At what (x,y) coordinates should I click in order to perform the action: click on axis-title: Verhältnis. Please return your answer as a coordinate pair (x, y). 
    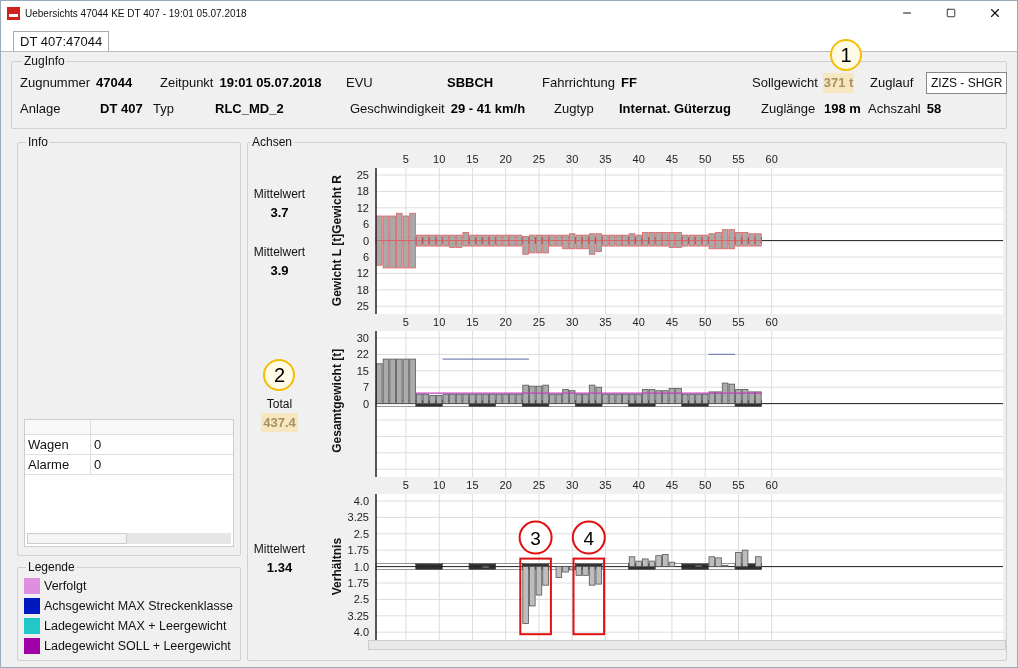
    Looking at the image, I should click on (337, 566).